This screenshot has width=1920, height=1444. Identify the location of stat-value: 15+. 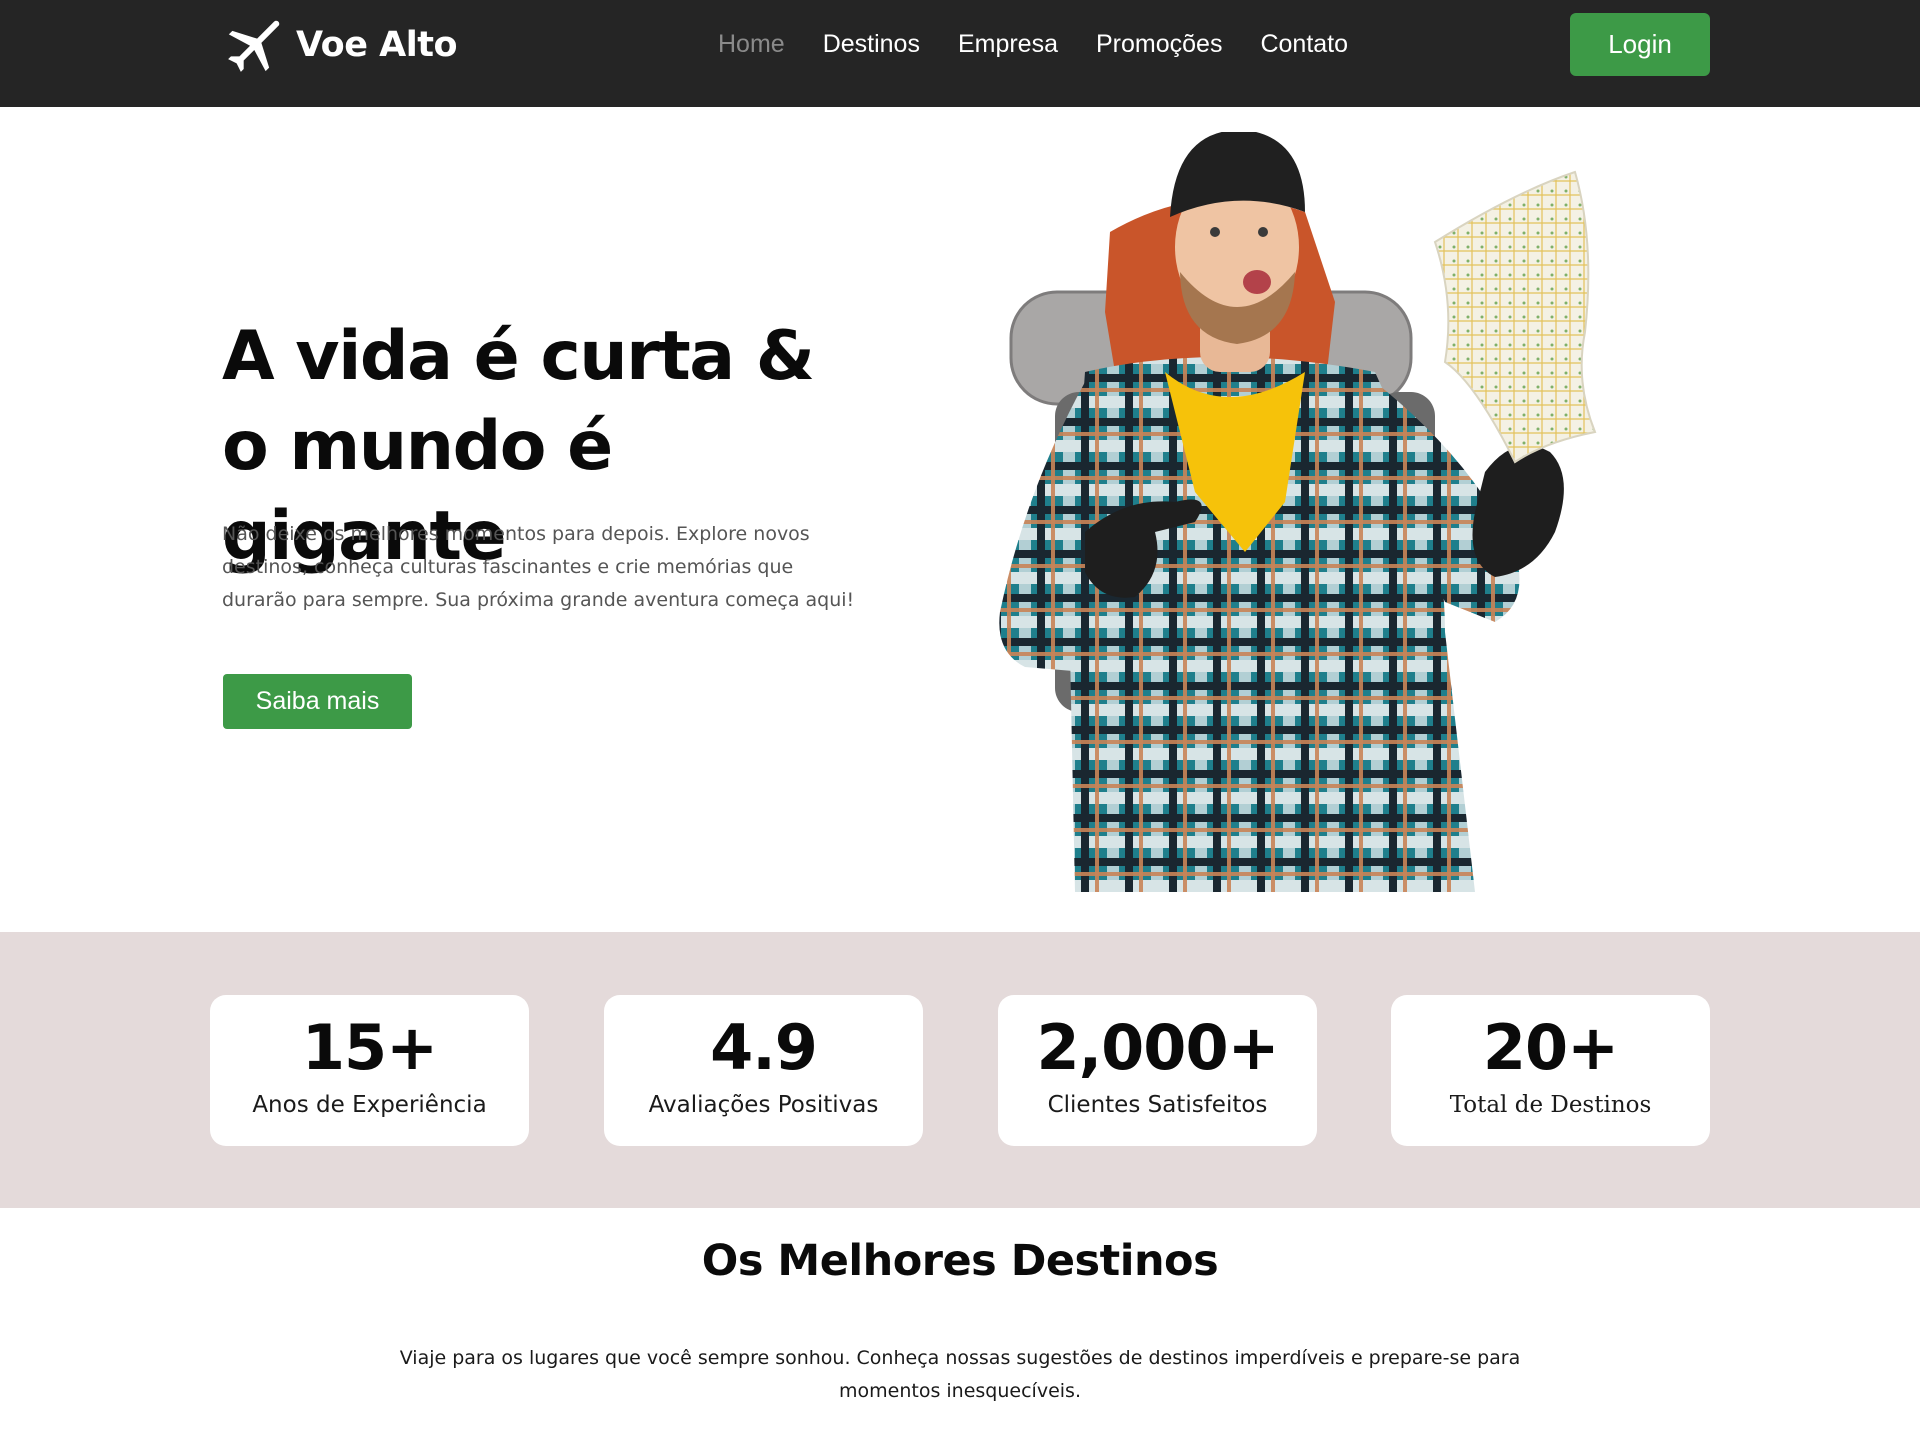
(369, 1047).